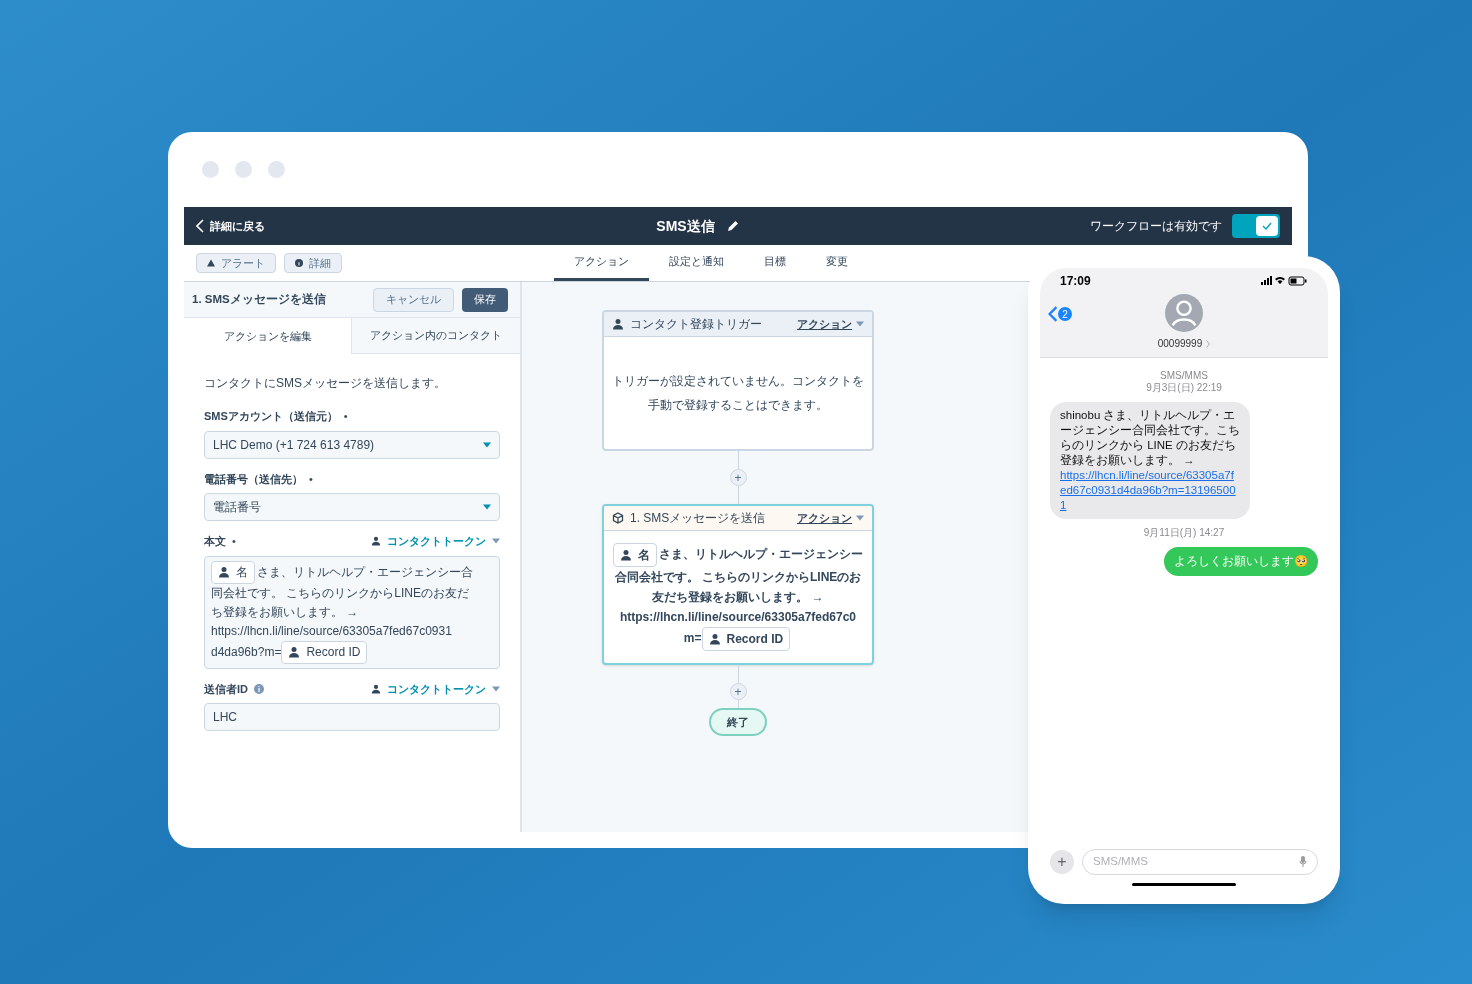  I want to click on info-icon, so click(299, 263).